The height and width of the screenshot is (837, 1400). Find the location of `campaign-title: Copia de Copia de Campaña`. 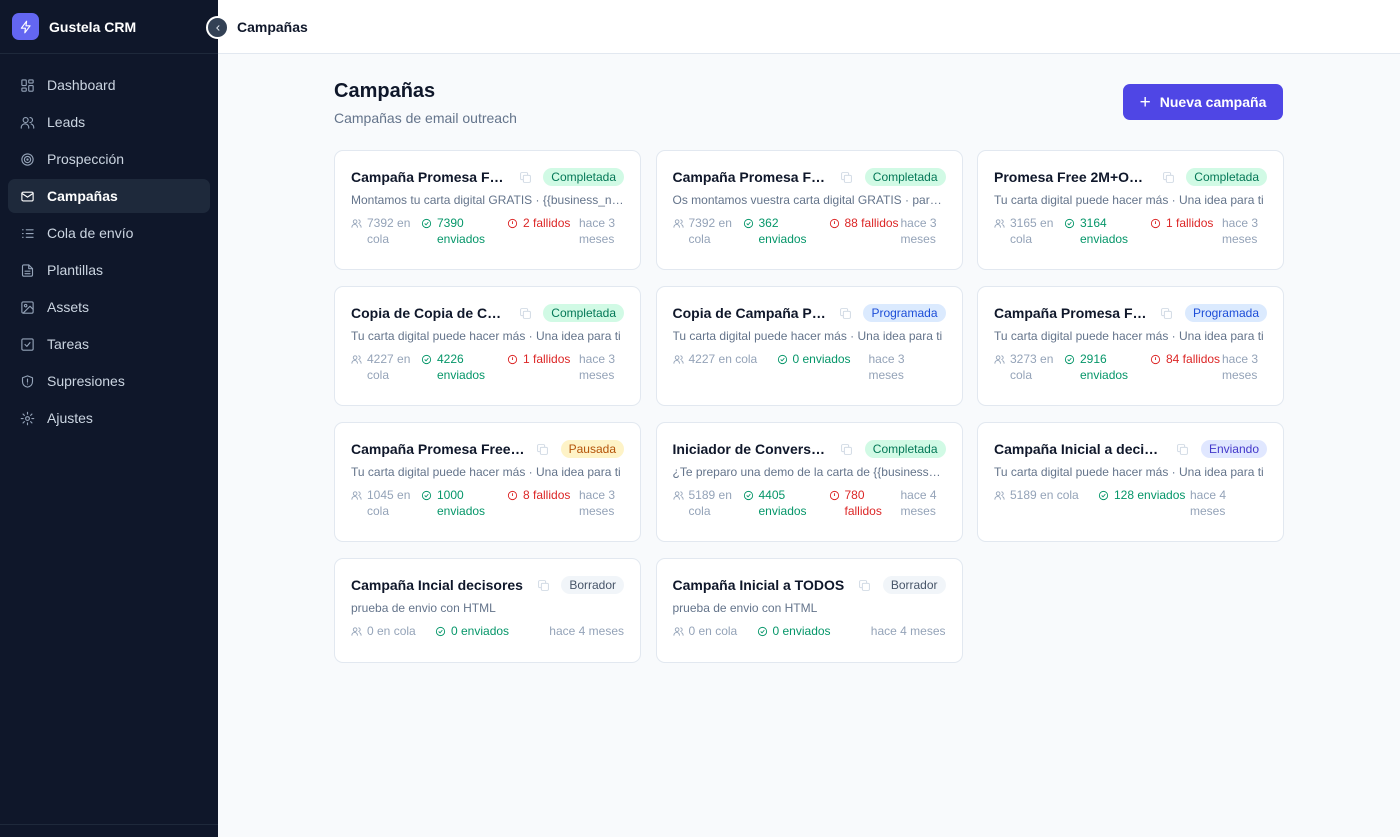

campaign-title: Copia de Copia de Campaña is located at coordinates (429, 313).